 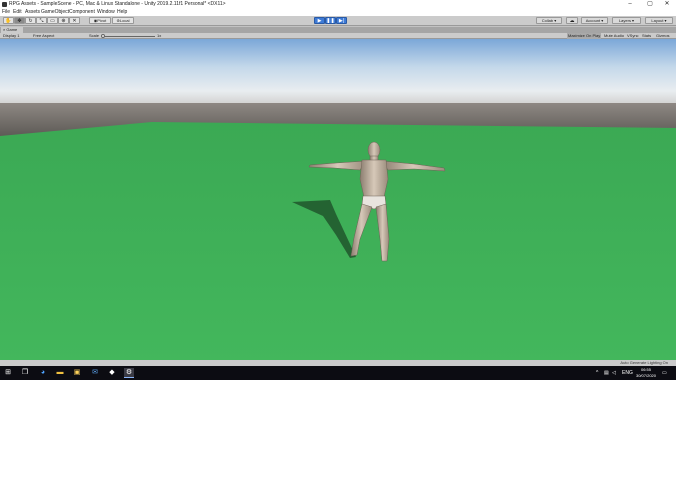 I want to click on scale-tool-button: ⤡, so click(x=41, y=20).